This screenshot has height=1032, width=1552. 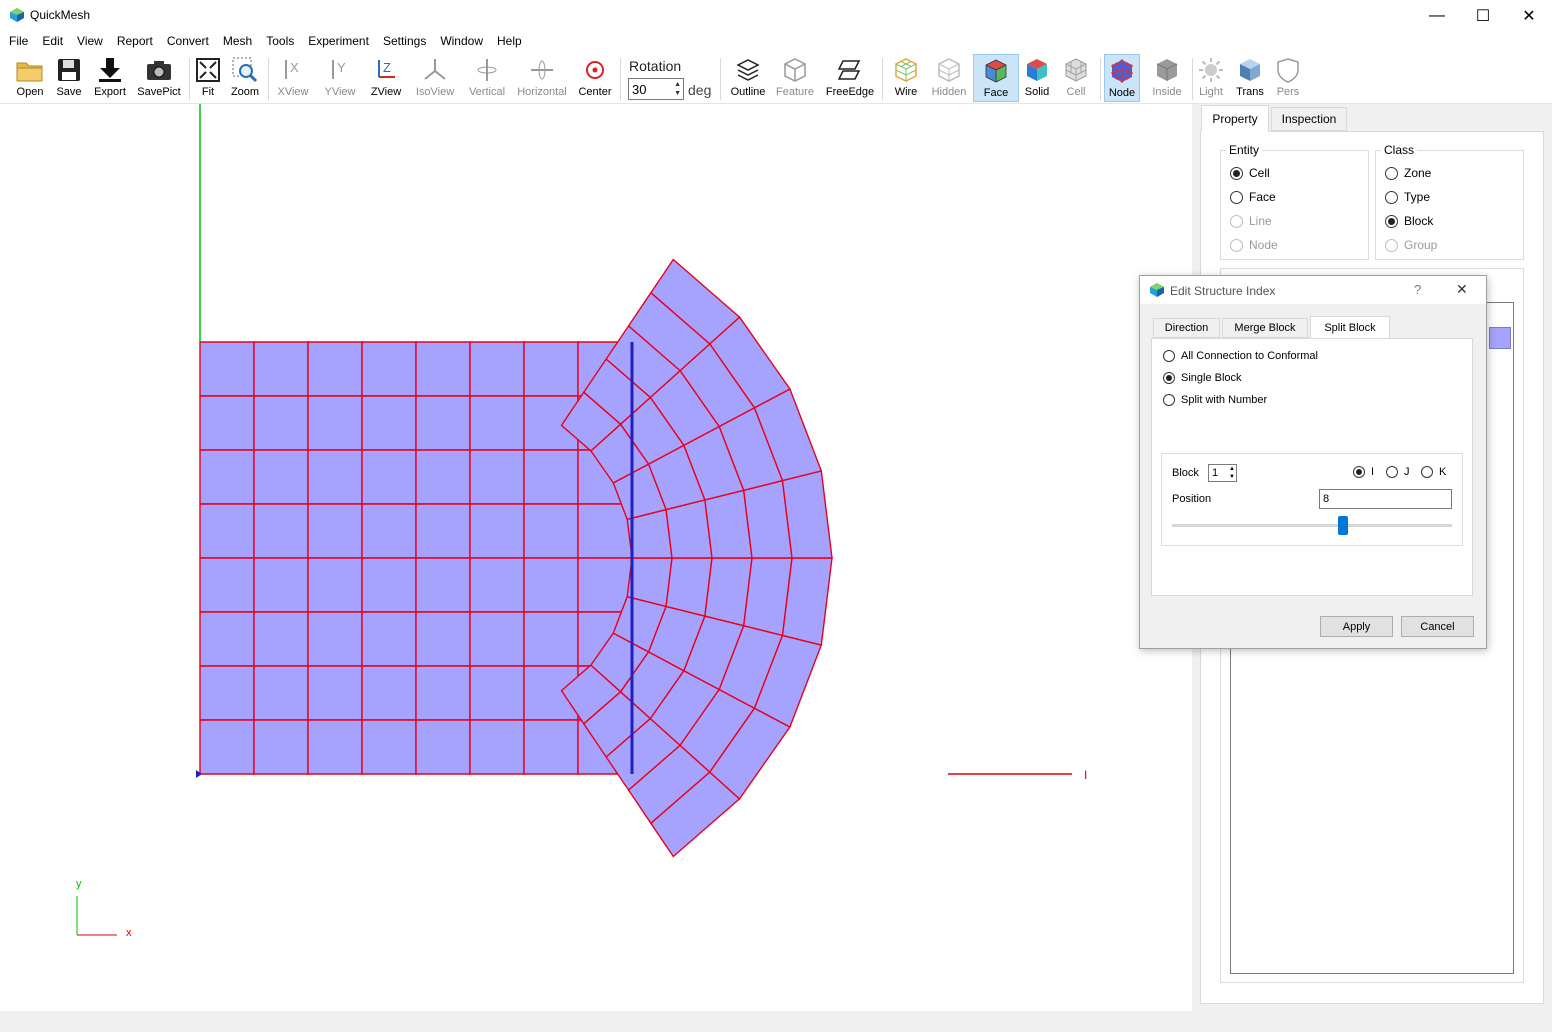 What do you see at coordinates (906, 78) in the screenshot?
I see `wire-button: Wire` at bounding box center [906, 78].